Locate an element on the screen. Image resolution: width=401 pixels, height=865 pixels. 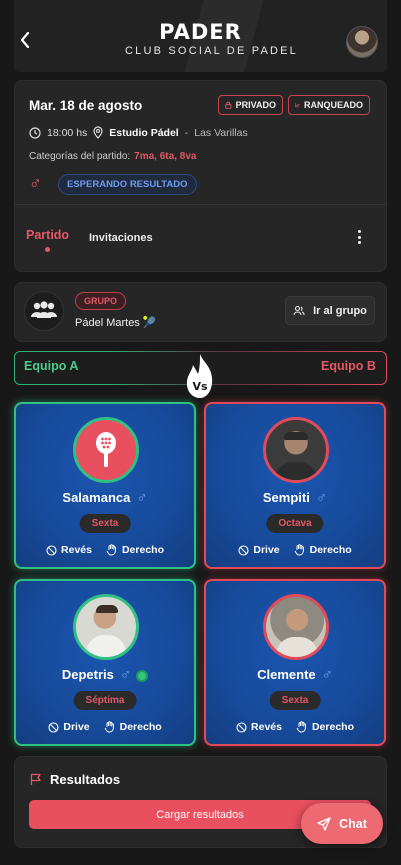
team-b-label: Equipo B is located at coordinates (348, 366).